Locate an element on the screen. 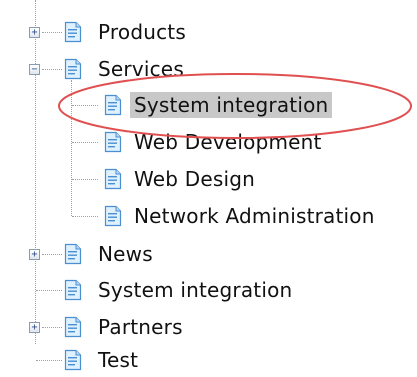  tree-node-label: Products is located at coordinates (142, 32).